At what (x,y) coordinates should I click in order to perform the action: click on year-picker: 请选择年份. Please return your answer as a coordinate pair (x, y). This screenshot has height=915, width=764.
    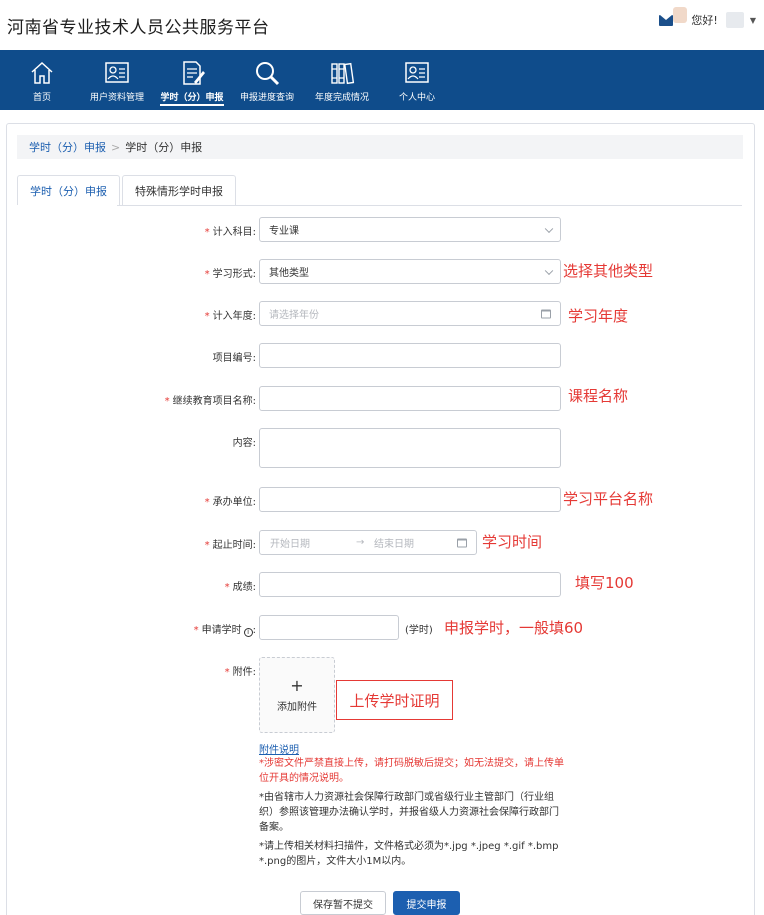
    Looking at the image, I should click on (410, 313).